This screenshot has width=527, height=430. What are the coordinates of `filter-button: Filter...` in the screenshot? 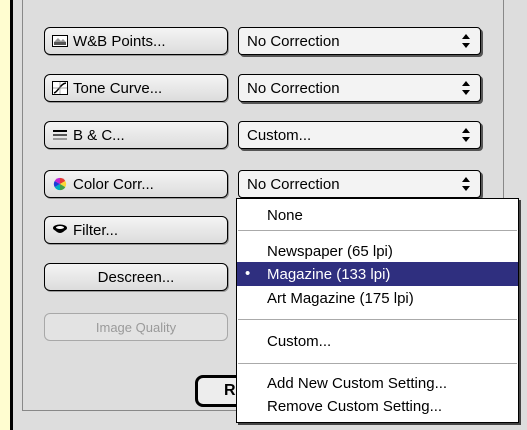 It's located at (136, 230).